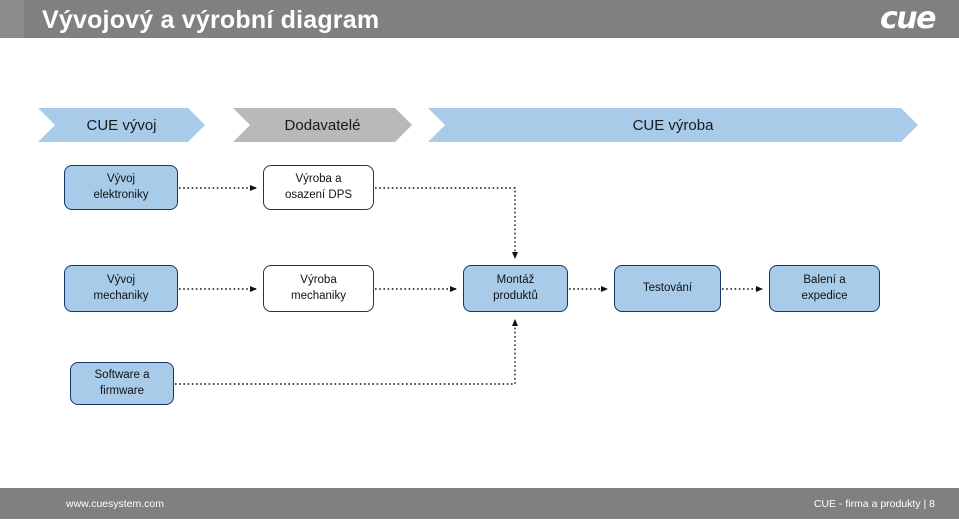  I want to click on flow-box-label-line1: Výroba a, so click(318, 179).